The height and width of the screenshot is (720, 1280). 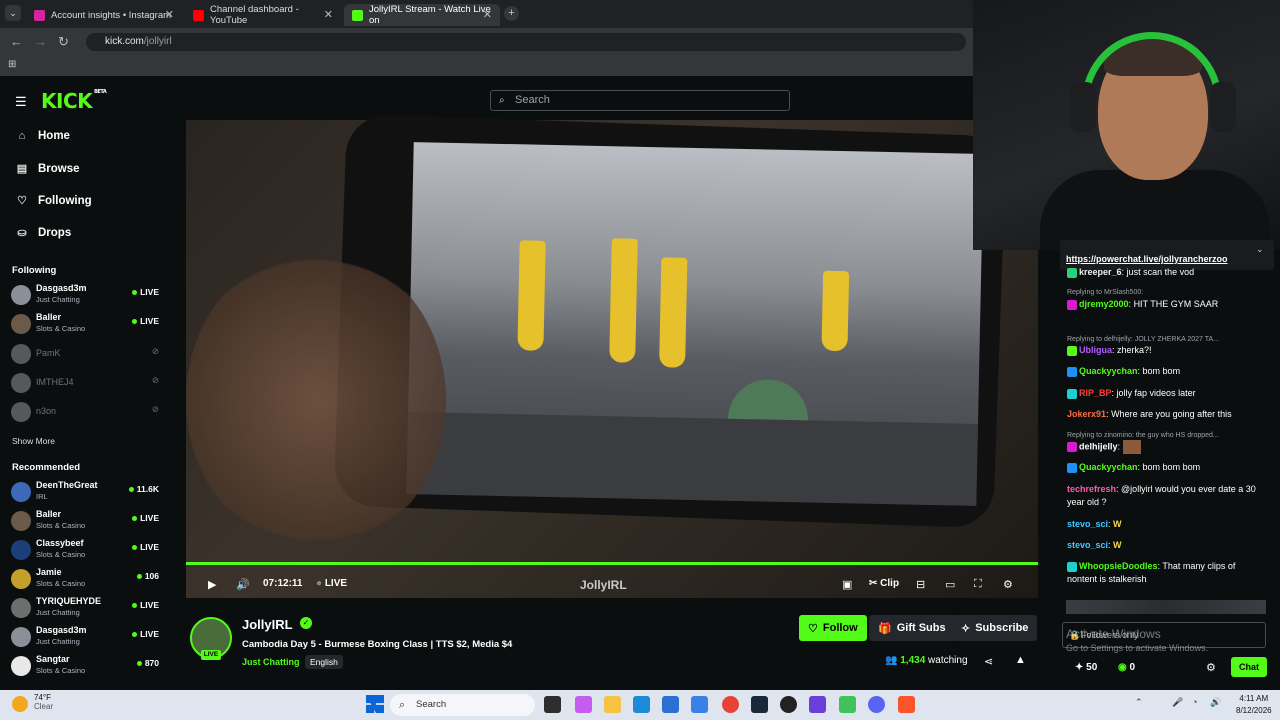 I want to click on edge-icon, so click(x=641, y=704).